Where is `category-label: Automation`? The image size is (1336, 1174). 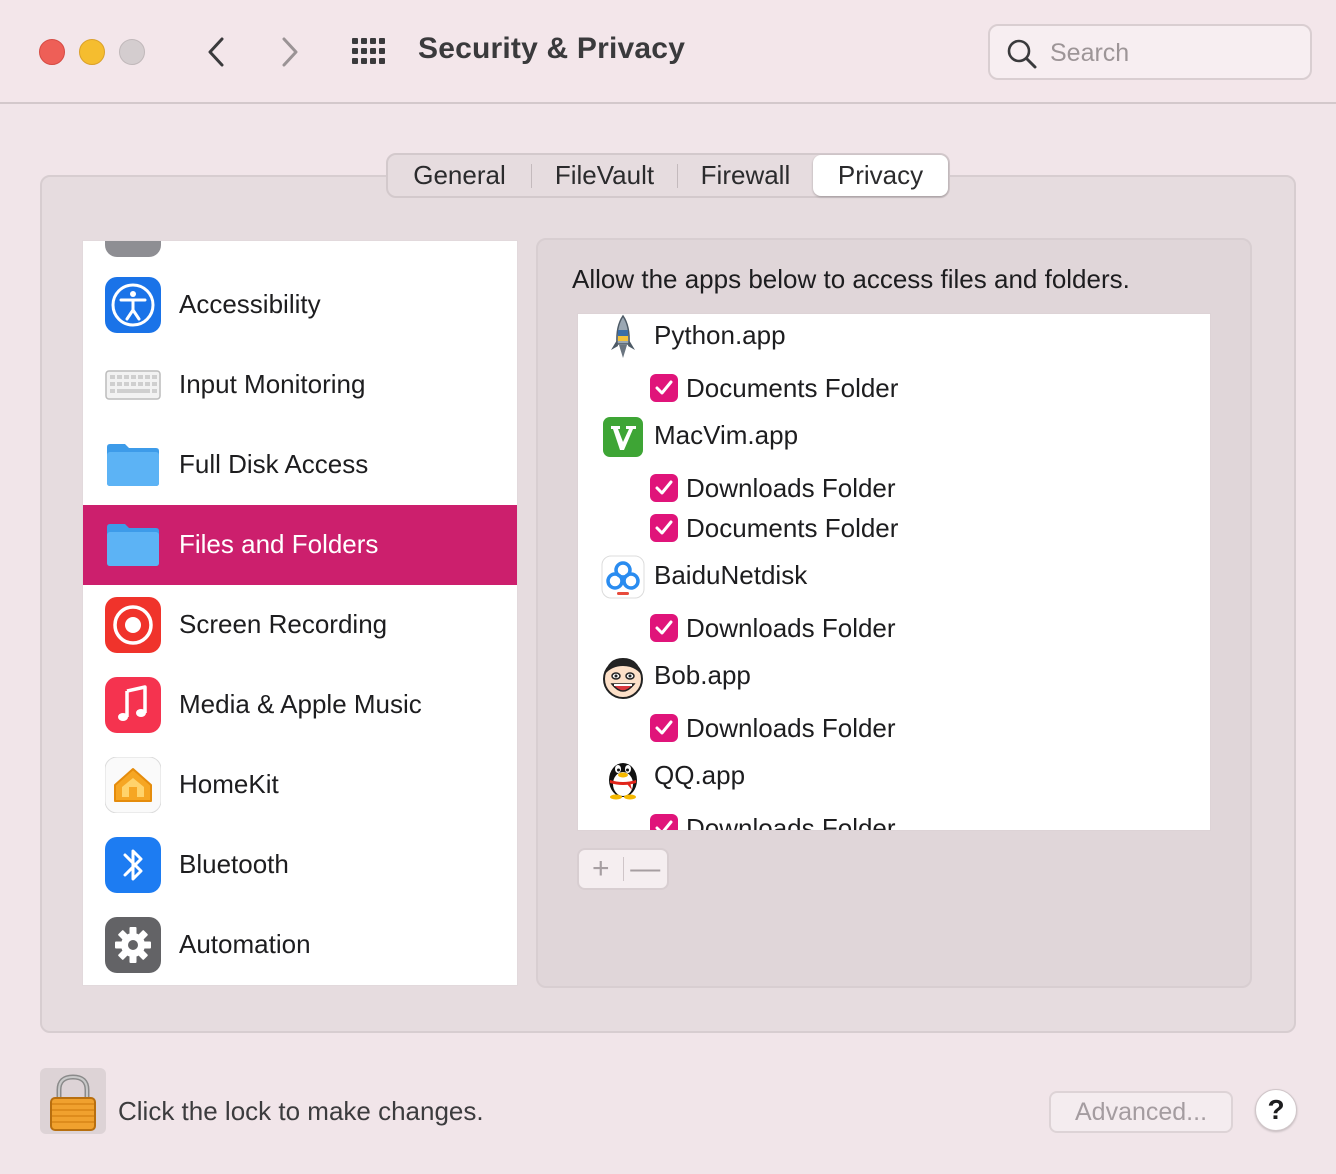 category-label: Automation is located at coordinates (245, 944).